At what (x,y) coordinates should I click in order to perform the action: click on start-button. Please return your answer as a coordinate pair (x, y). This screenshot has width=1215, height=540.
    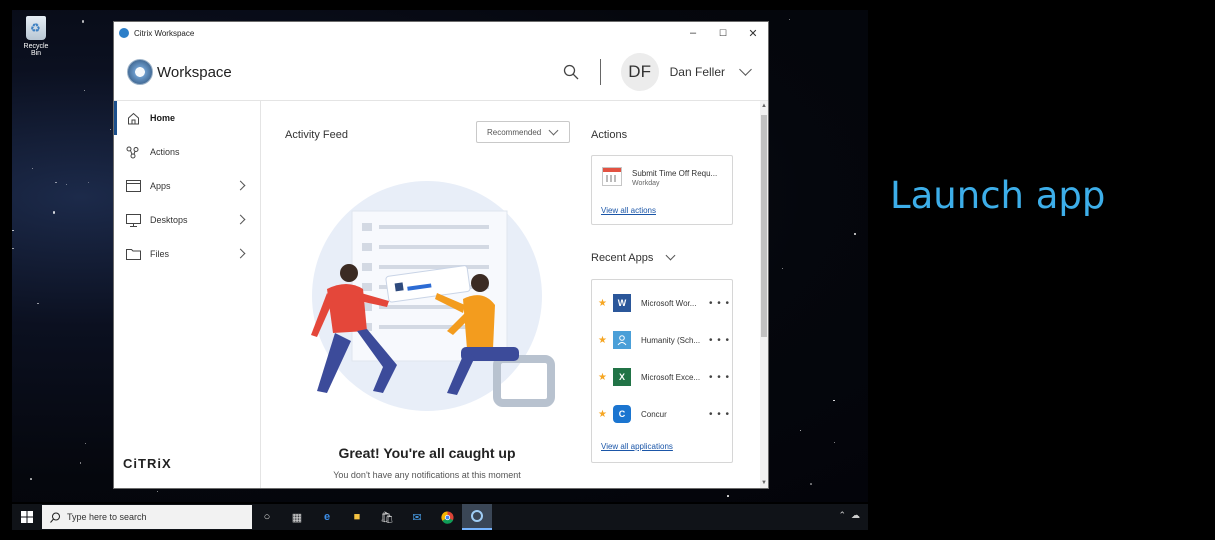
    Looking at the image, I should click on (27, 517).